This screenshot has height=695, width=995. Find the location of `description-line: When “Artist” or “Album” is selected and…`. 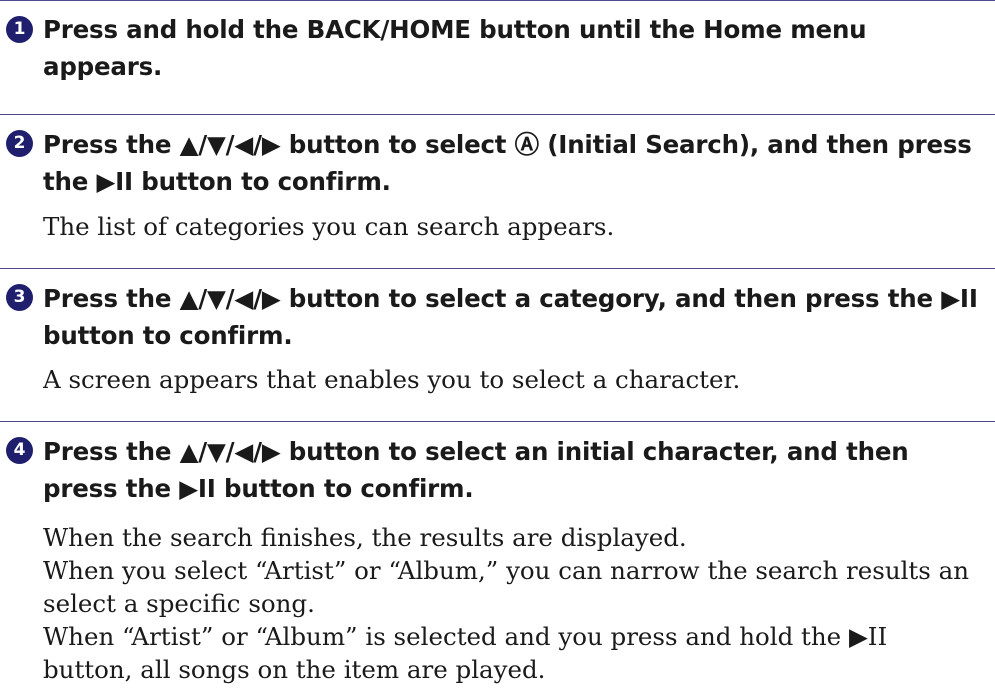

description-line: When “Artist” or “Album” is selected and… is located at coordinates (465, 636).